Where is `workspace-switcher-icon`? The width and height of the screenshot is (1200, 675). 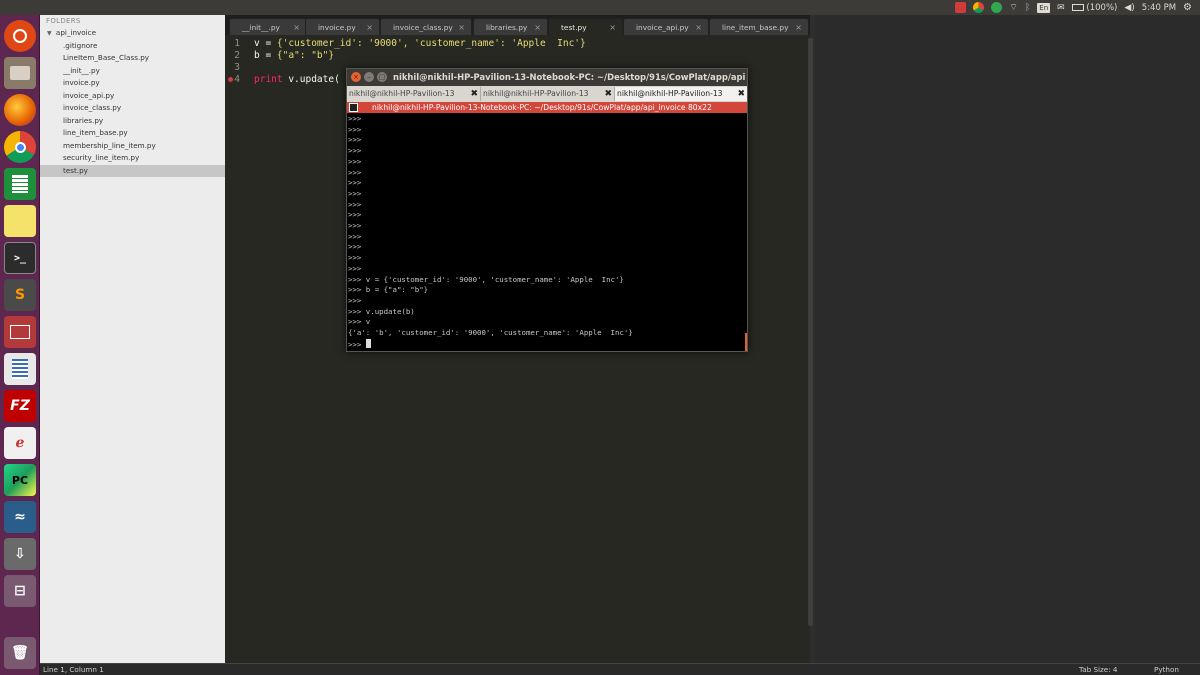
workspace-switcher-icon is located at coordinates (20, 332).